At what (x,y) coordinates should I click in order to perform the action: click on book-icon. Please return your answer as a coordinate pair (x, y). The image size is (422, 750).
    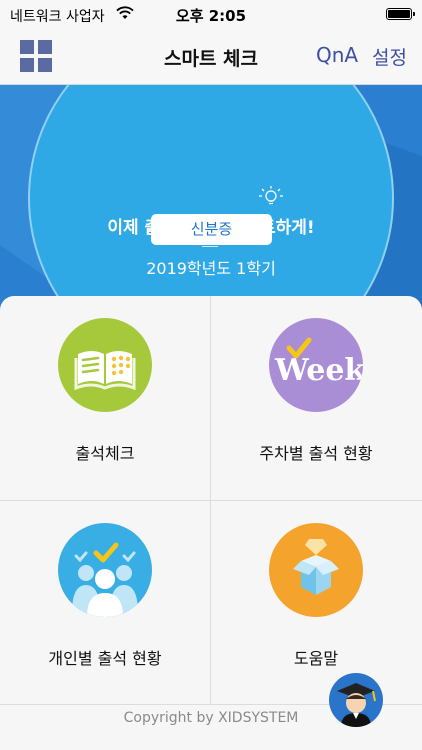
    Looking at the image, I should click on (105, 365).